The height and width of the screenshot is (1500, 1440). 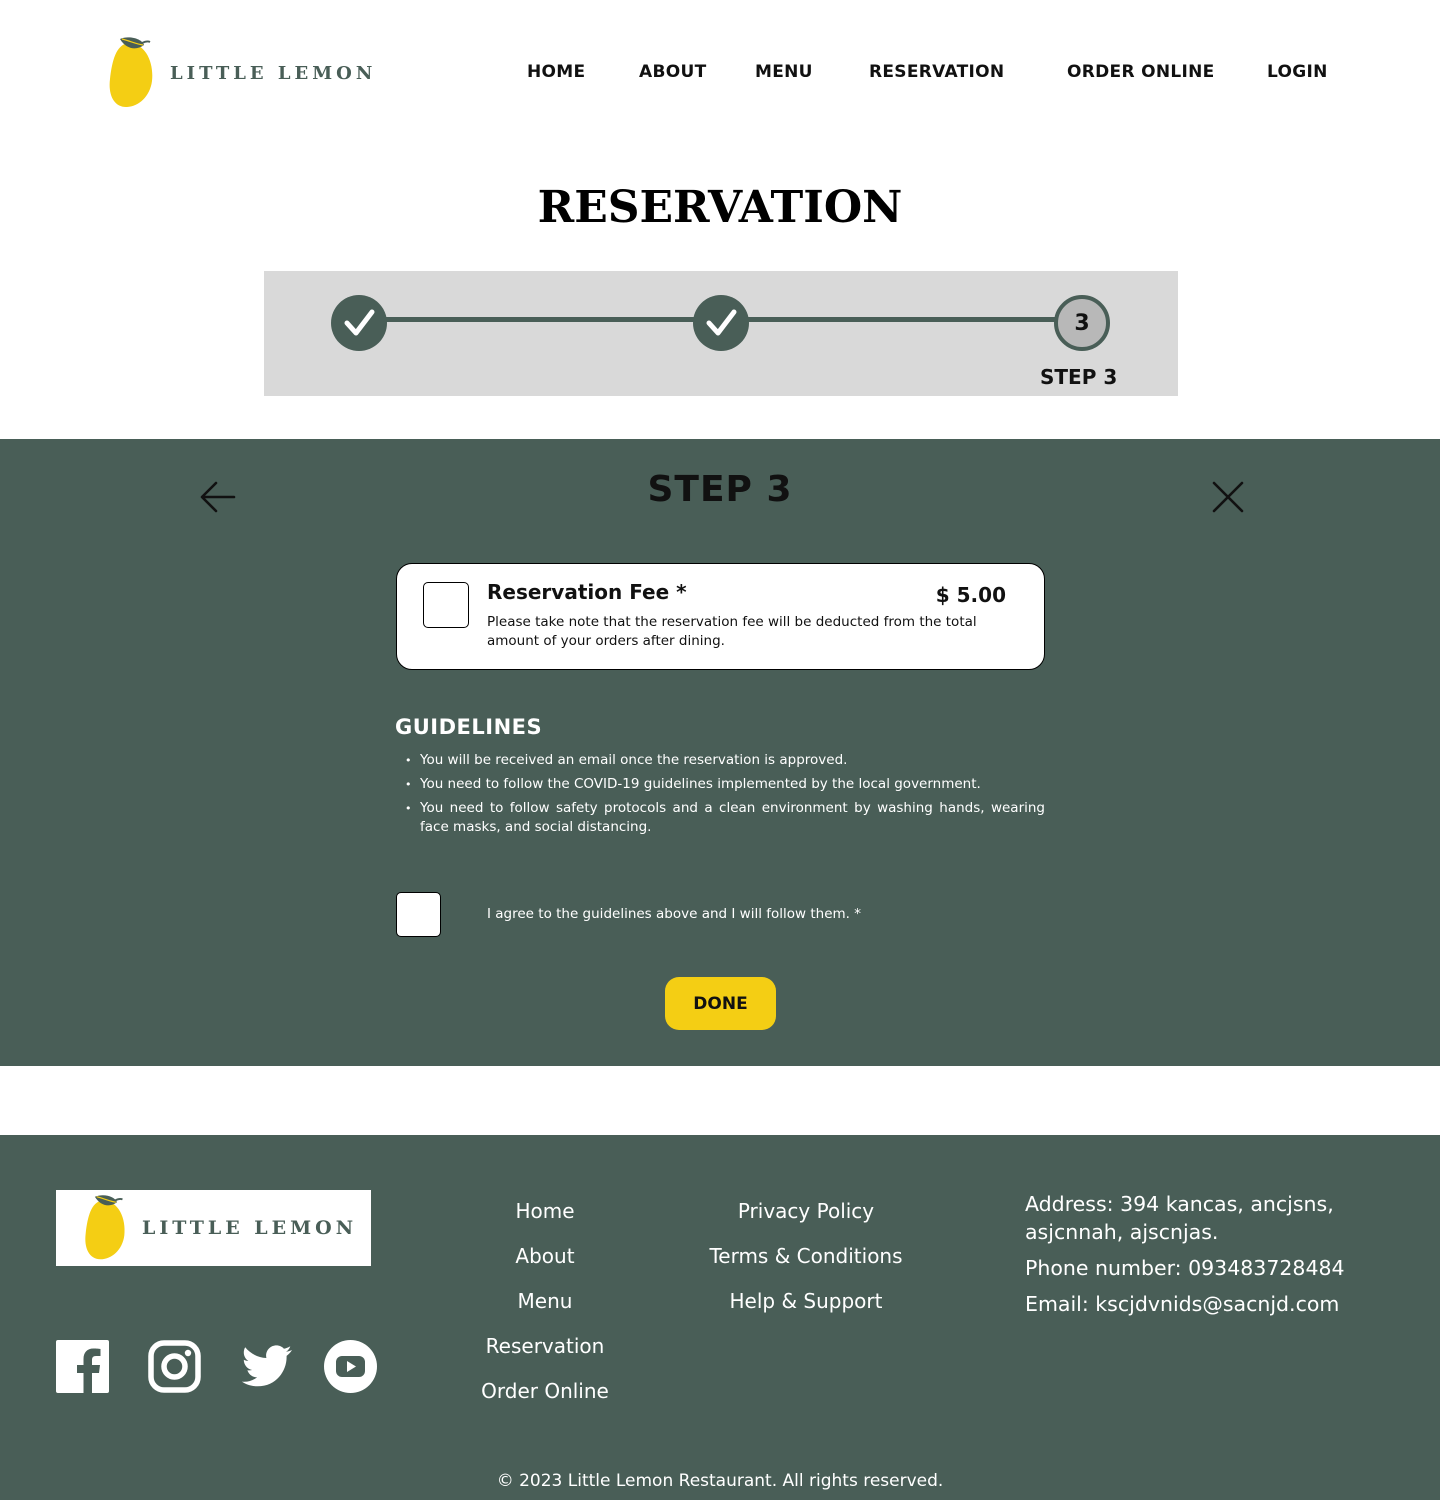 I want to click on logo: LITTLE LEMON, so click(x=246, y=73).